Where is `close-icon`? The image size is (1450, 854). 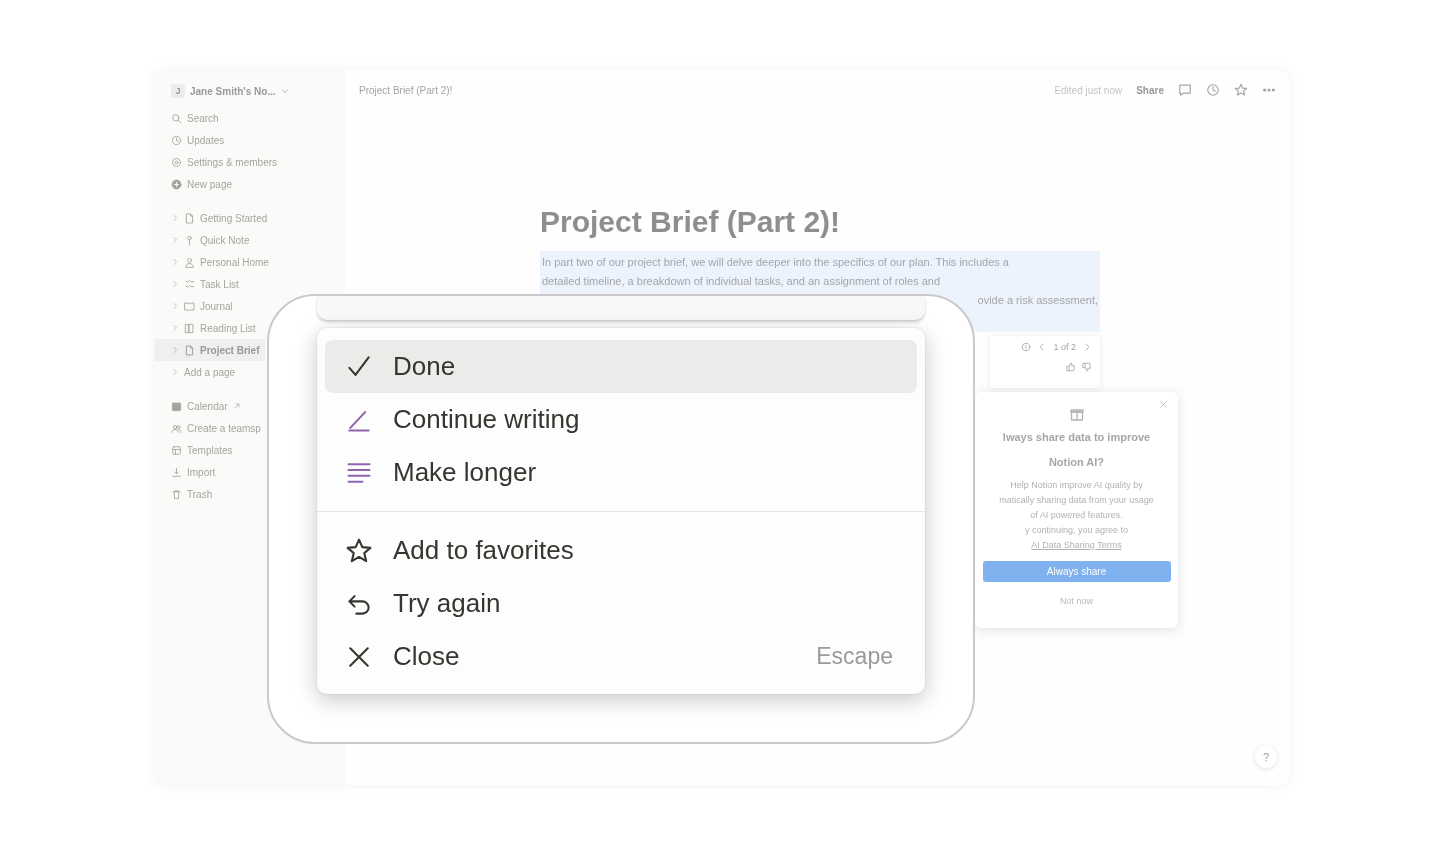 close-icon is located at coordinates (1163, 404).